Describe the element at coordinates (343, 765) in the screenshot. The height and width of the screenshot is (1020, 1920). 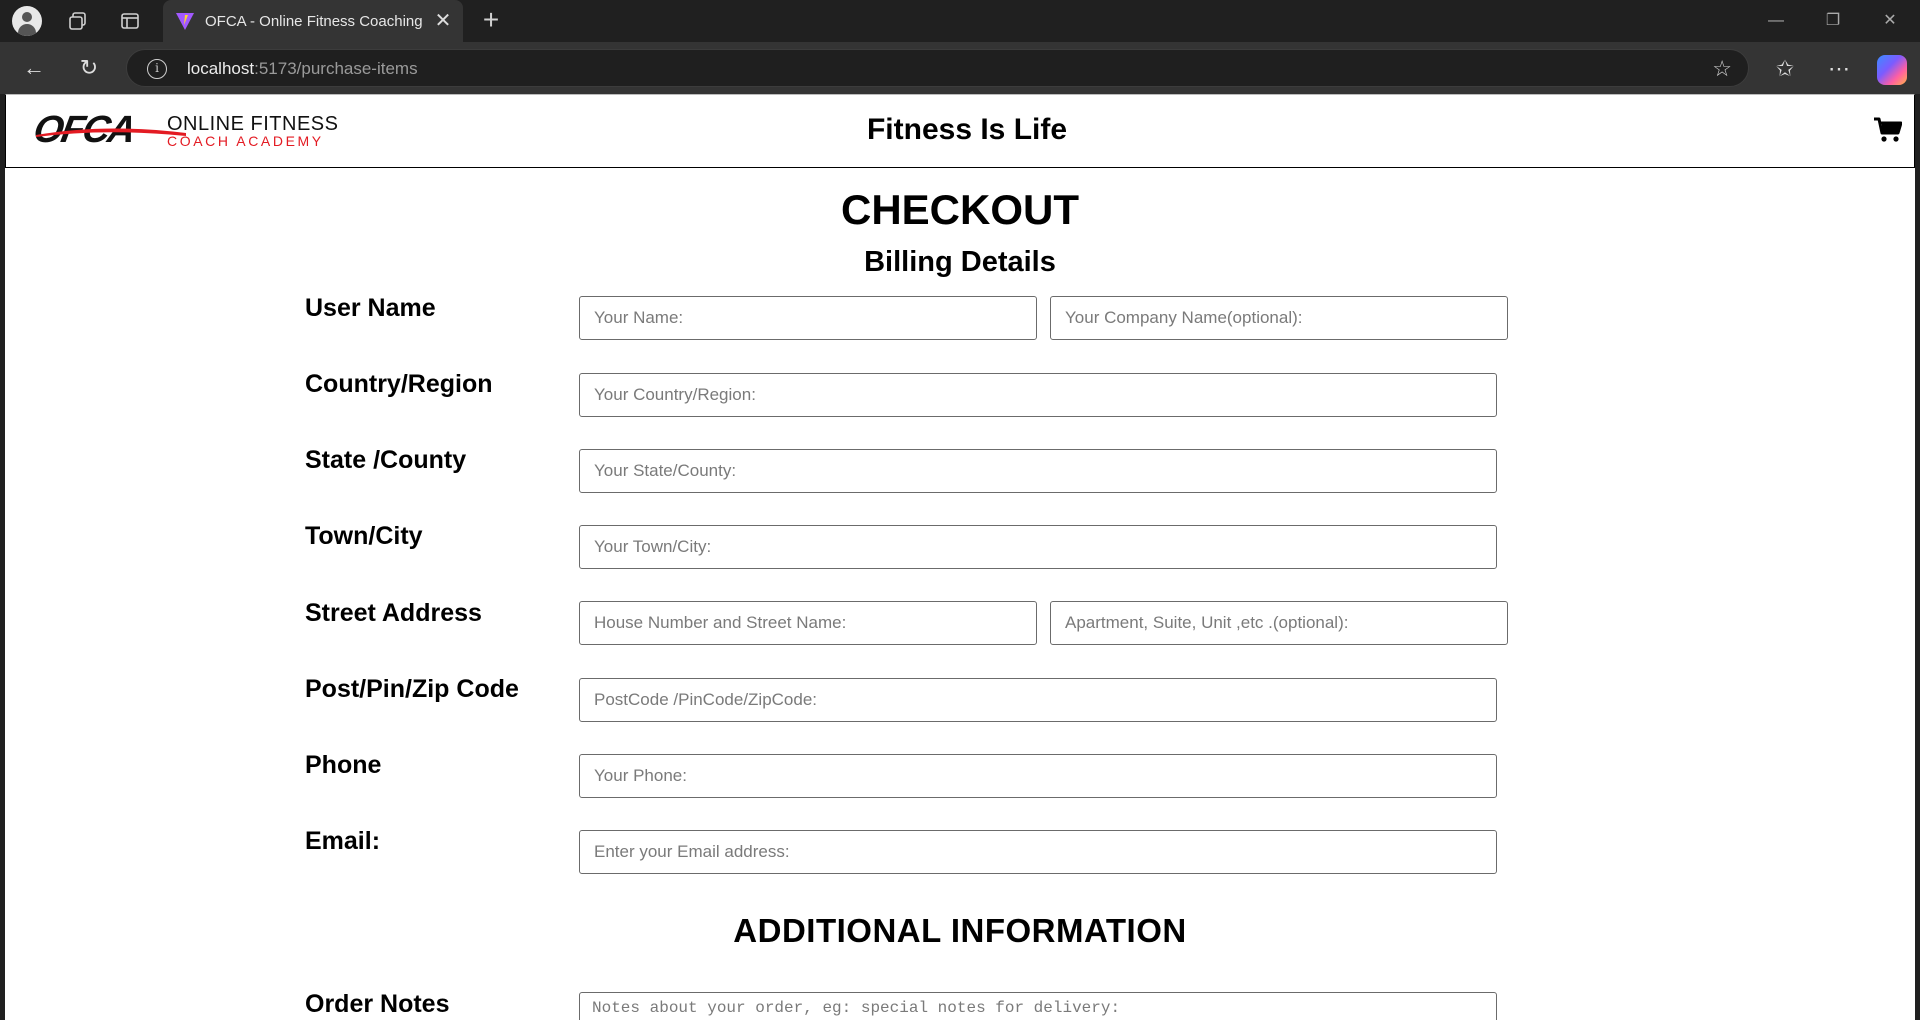
I see `phone-label: Phone` at that location.